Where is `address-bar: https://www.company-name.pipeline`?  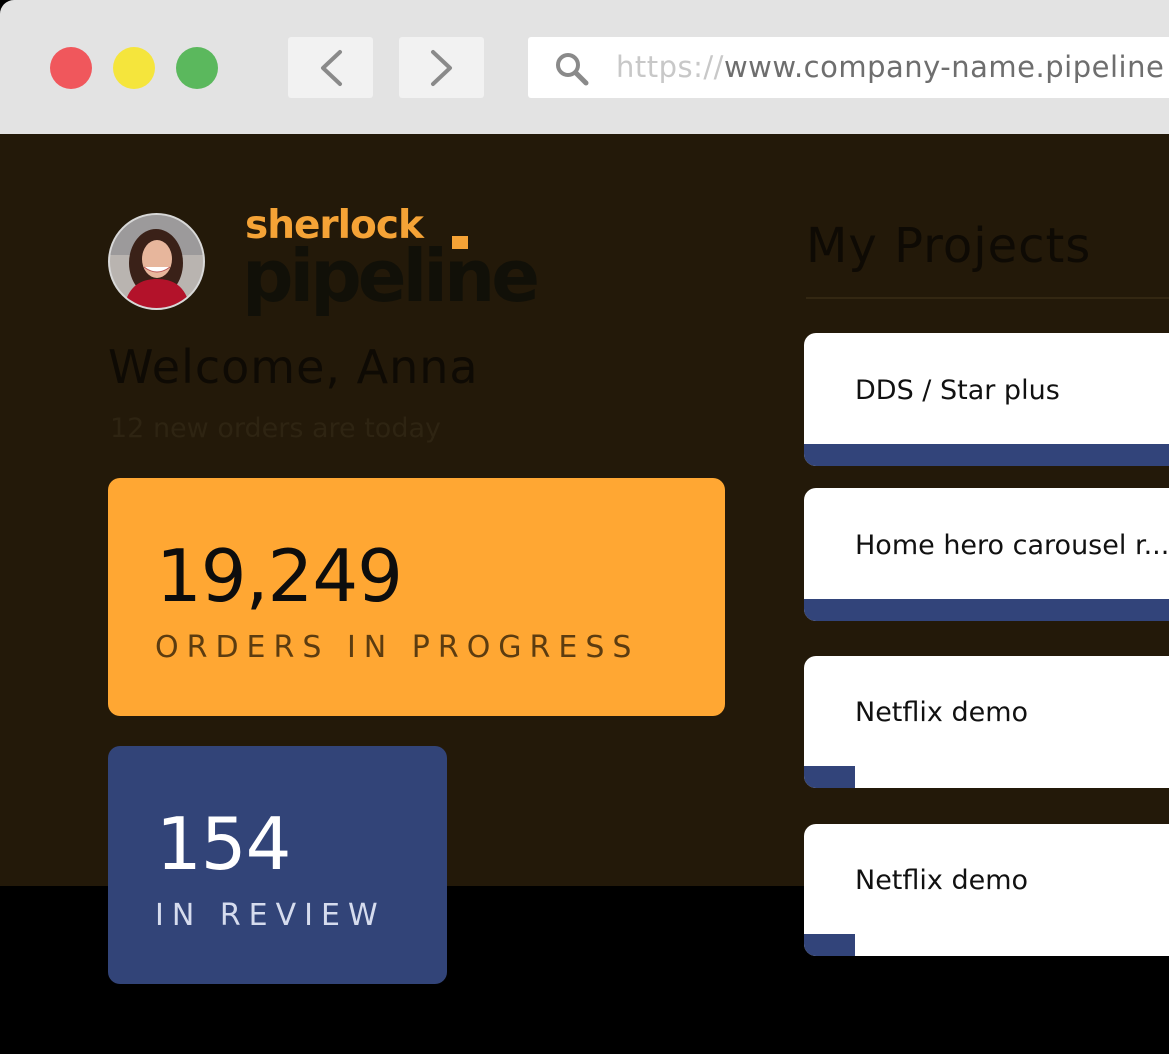
address-bar: https://www.company-name.pipeline is located at coordinates (848, 67).